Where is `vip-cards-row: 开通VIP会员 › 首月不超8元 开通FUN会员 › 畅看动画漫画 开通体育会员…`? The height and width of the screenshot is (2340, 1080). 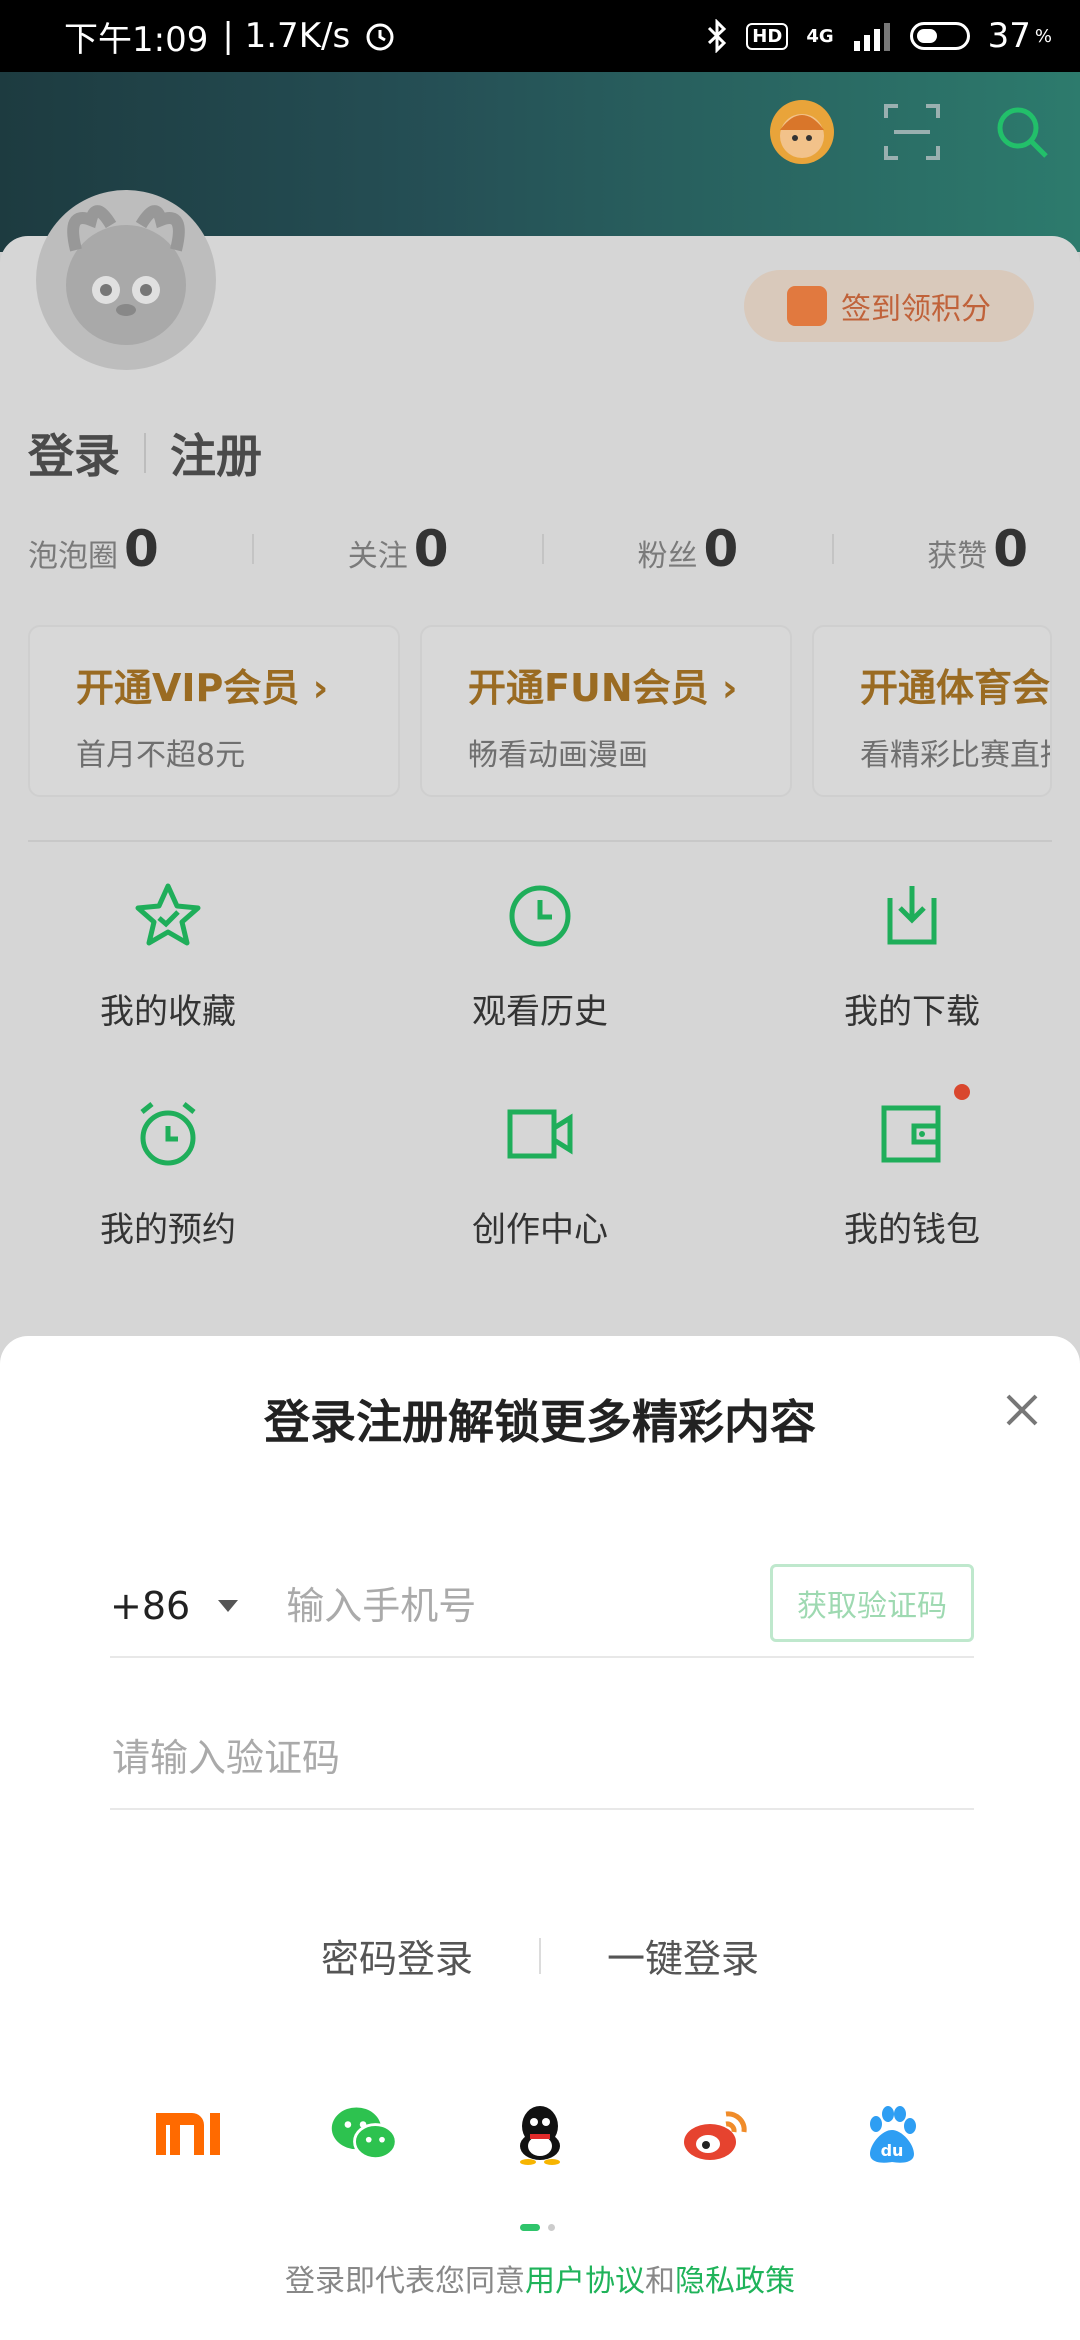
vip-cards-row: 开通VIP会员 › 首月不超8元 开通FUN会员 › 畅看动画漫画 开通体育会员… is located at coordinates (540, 711).